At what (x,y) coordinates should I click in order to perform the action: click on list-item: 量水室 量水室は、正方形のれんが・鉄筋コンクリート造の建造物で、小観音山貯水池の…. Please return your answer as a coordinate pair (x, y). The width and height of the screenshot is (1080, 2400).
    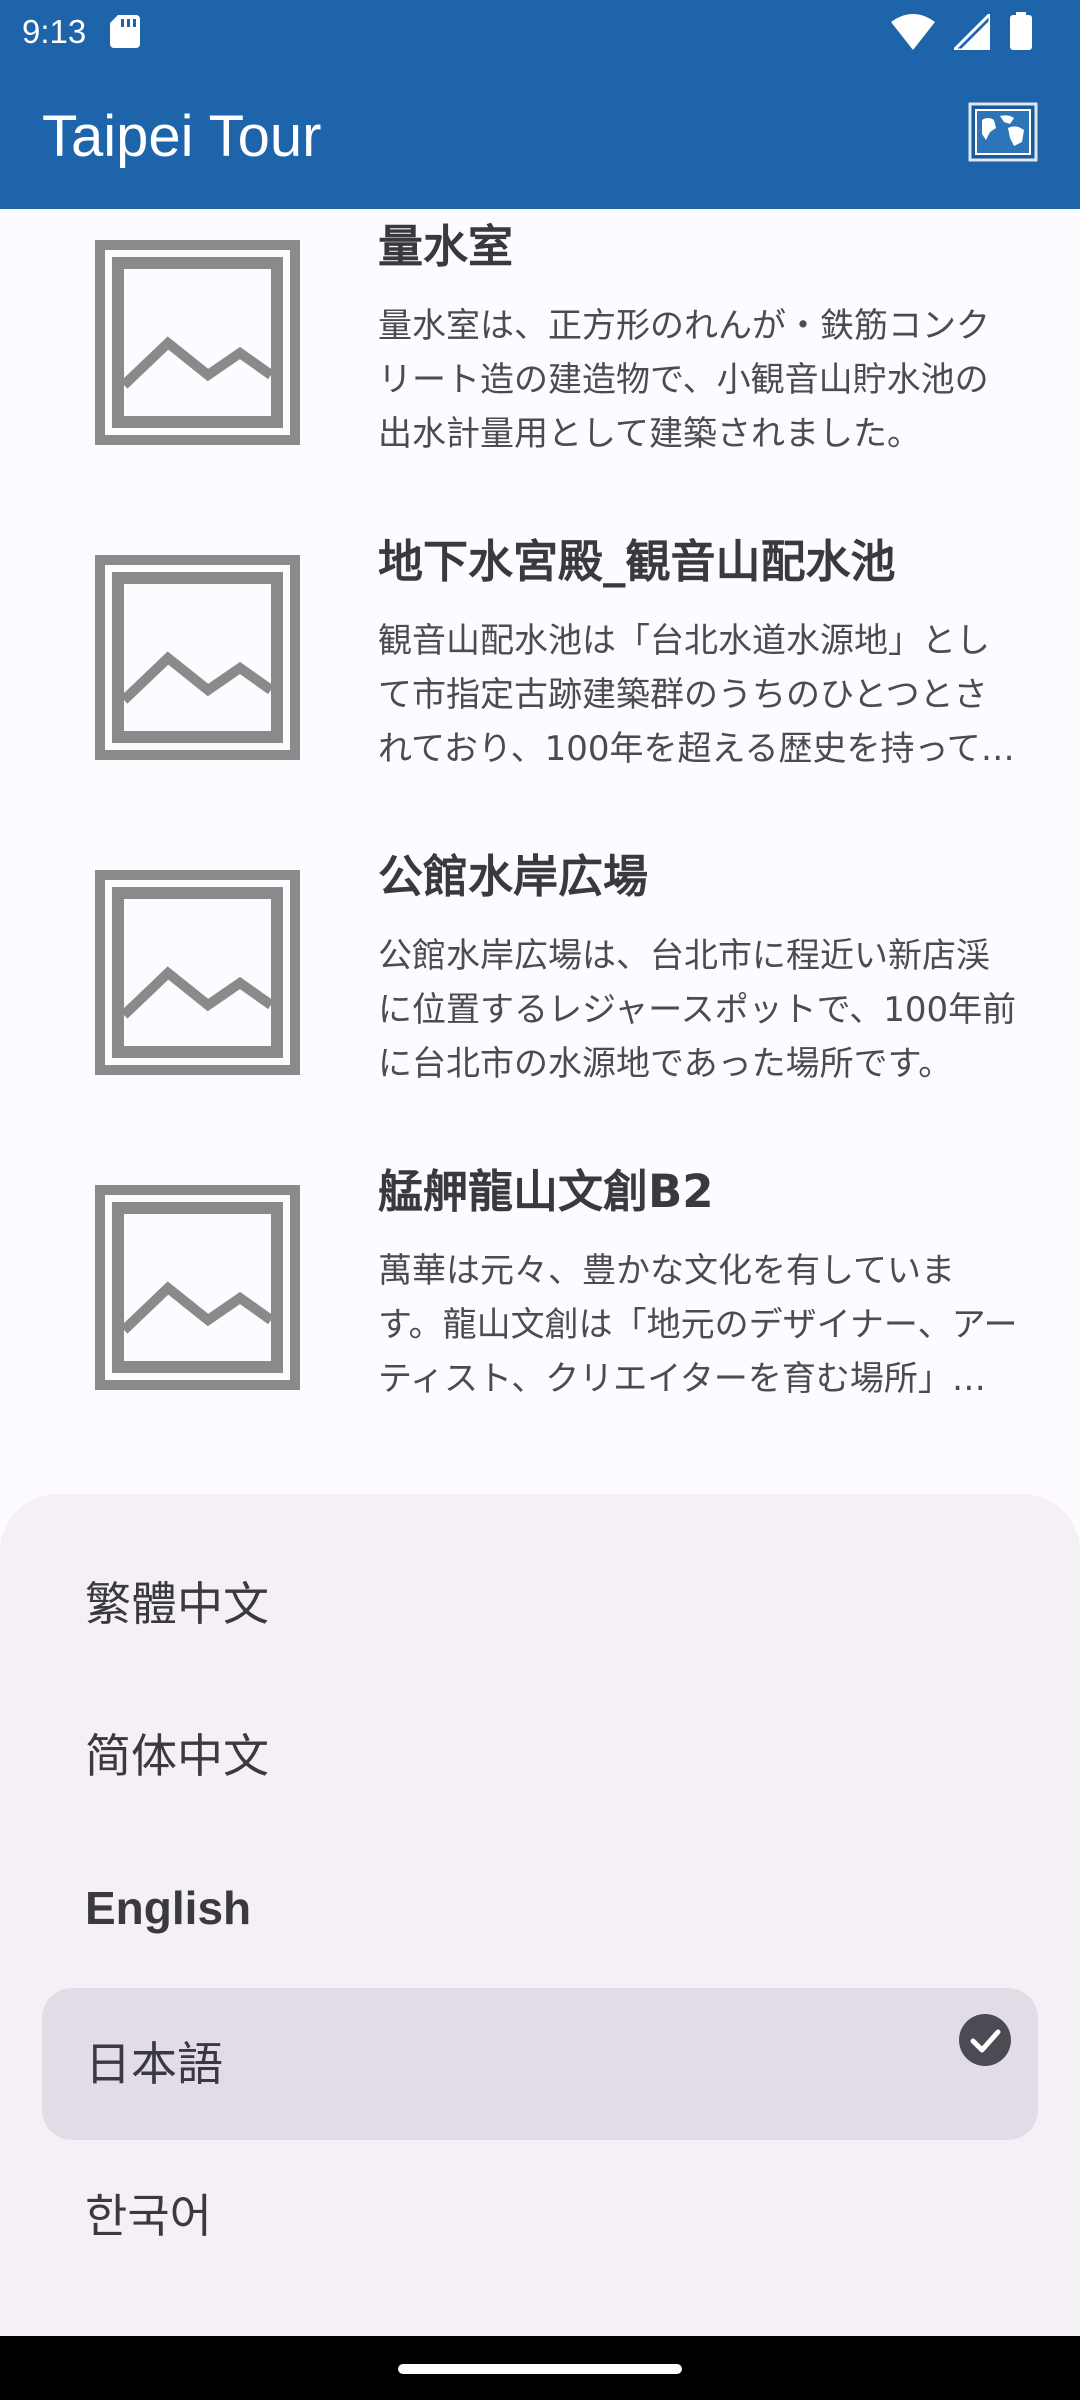
    Looking at the image, I should click on (540, 366).